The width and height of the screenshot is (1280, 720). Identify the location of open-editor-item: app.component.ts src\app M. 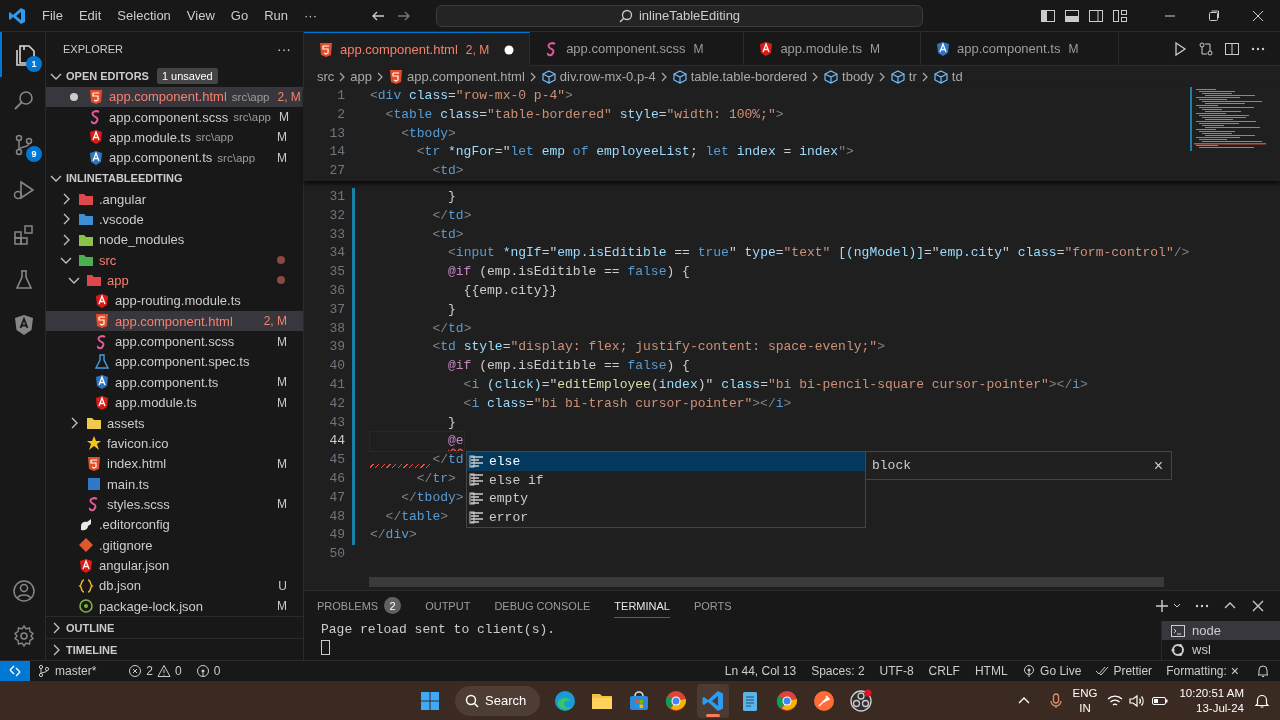
(174, 158).